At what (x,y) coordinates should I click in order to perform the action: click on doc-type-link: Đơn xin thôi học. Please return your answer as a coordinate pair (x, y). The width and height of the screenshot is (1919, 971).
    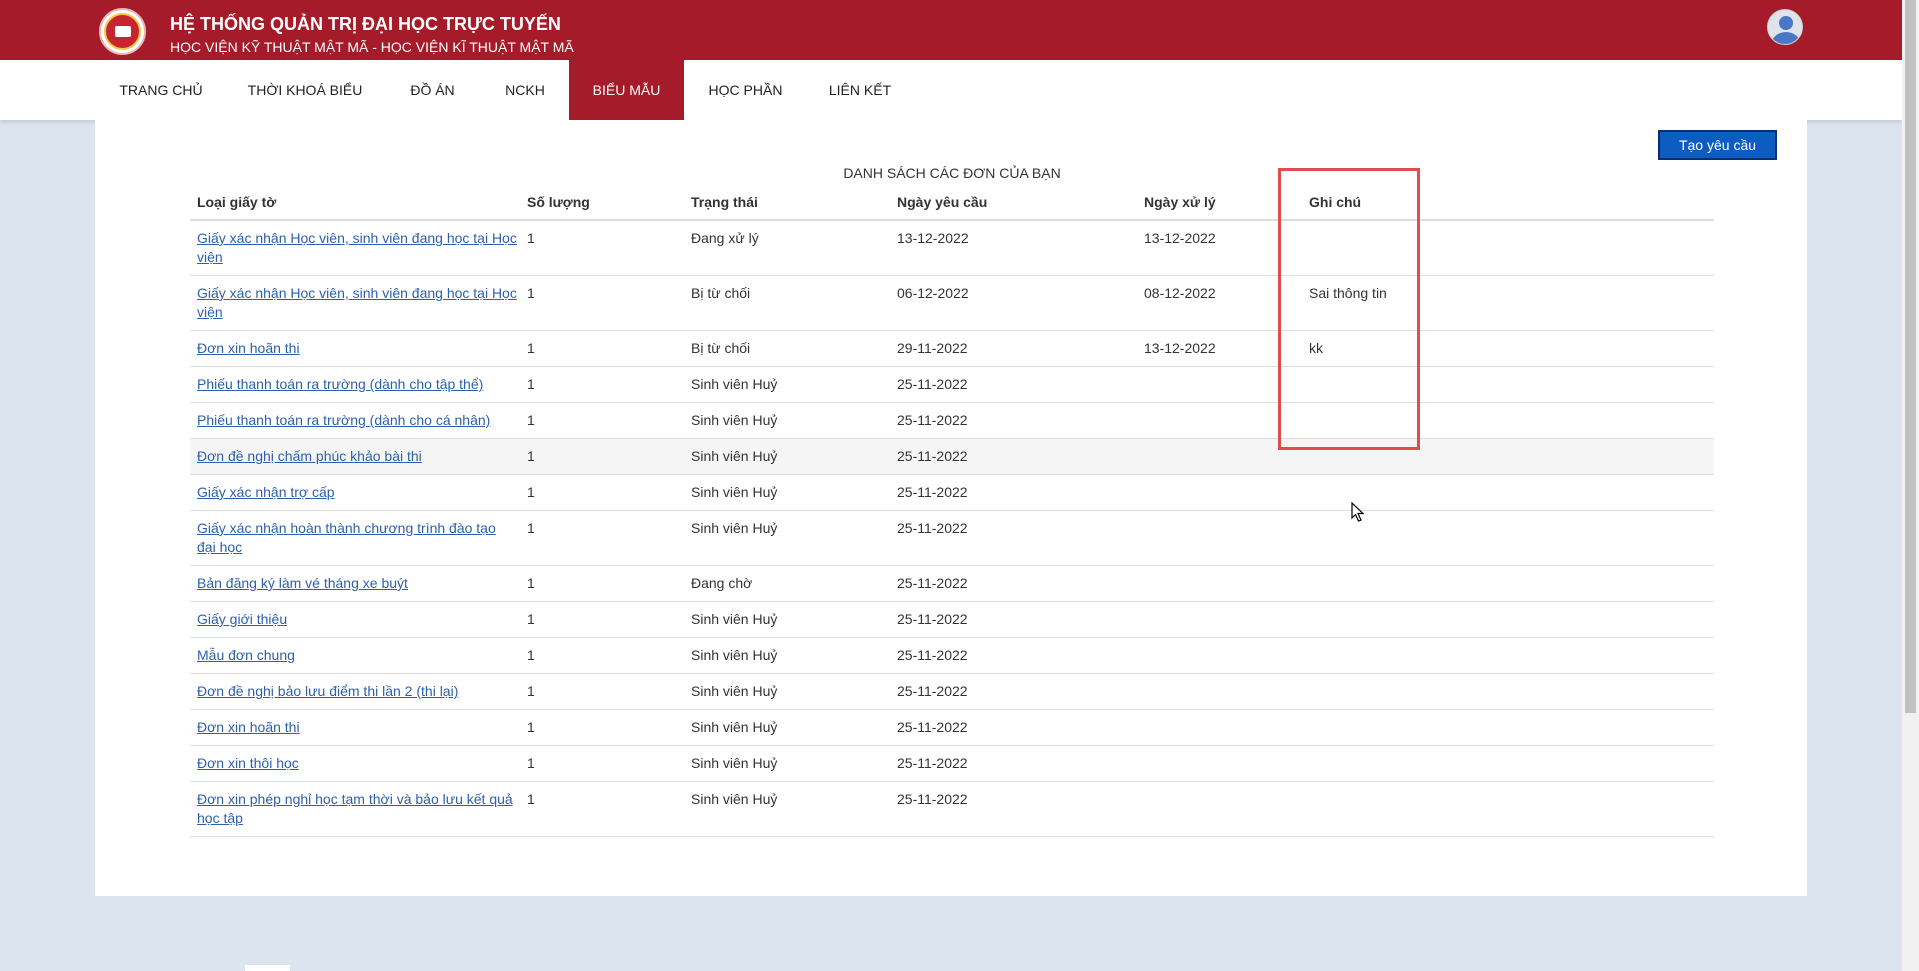
    Looking at the image, I should click on (248, 763).